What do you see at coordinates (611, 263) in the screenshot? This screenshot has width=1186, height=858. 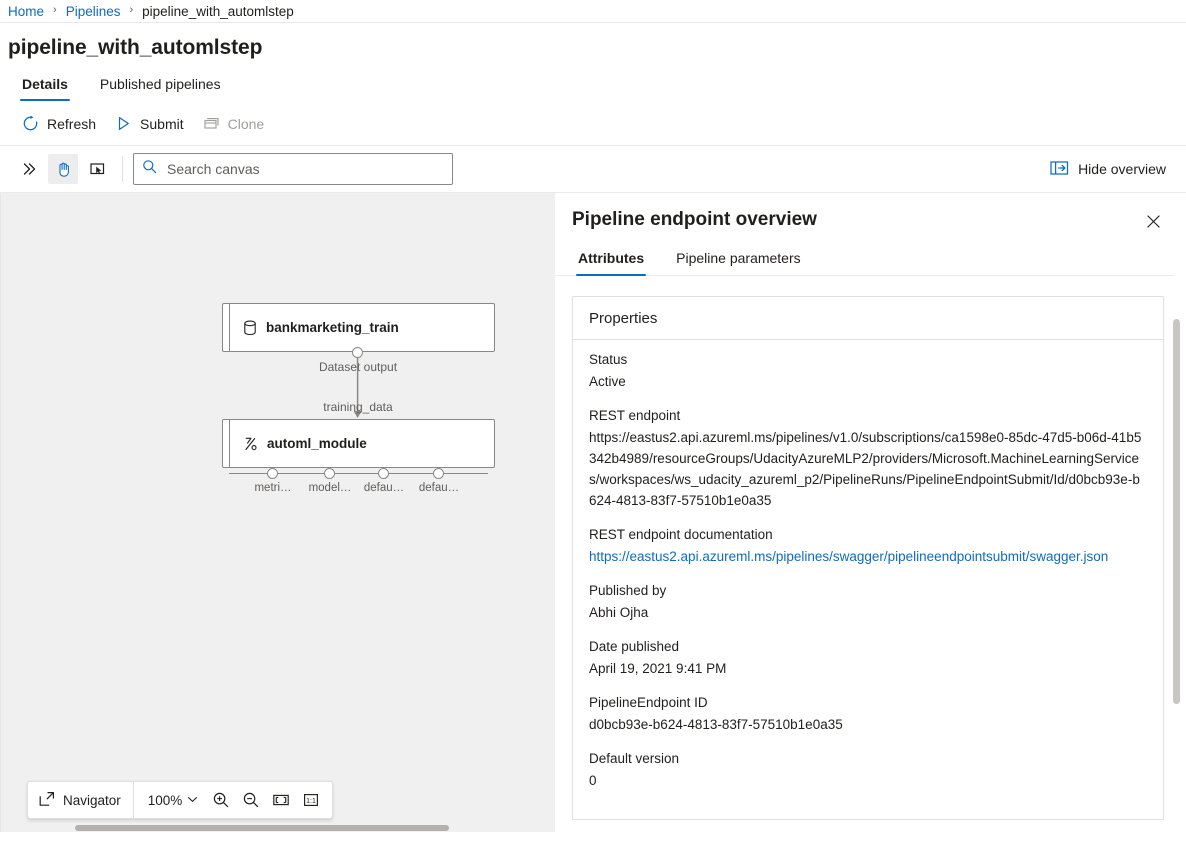 I see `panel-tab-attributes: Attributes` at bounding box center [611, 263].